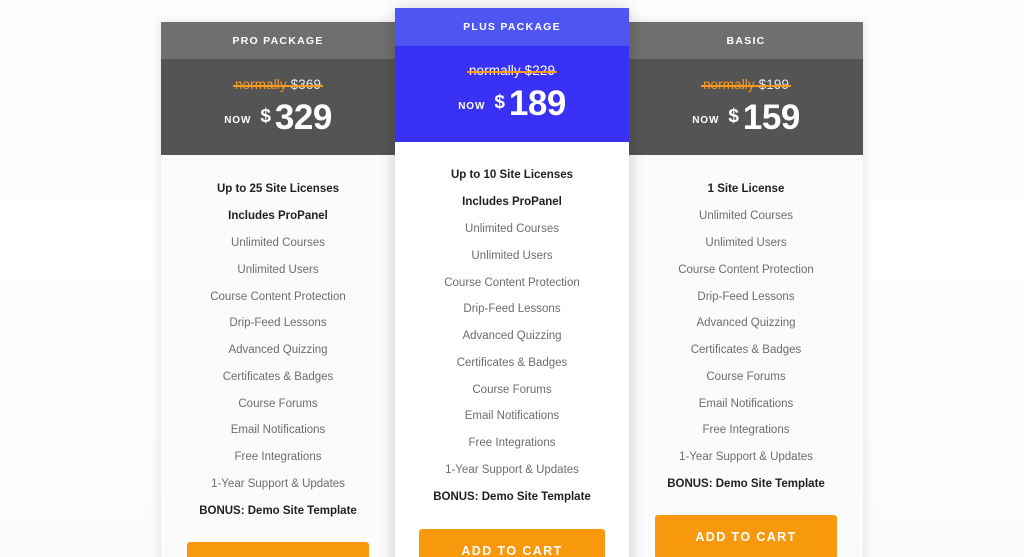  What do you see at coordinates (746, 189) in the screenshot?
I see `feature-item: 1 Site License` at bounding box center [746, 189].